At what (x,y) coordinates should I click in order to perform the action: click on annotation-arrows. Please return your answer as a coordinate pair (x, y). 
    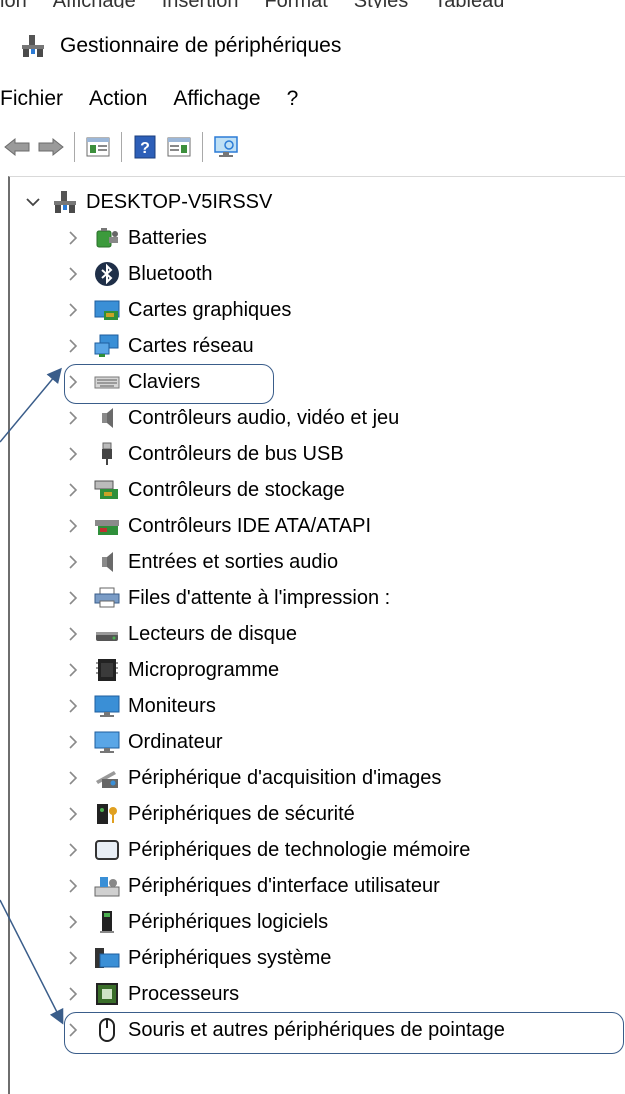
    Looking at the image, I should click on (32, 696).